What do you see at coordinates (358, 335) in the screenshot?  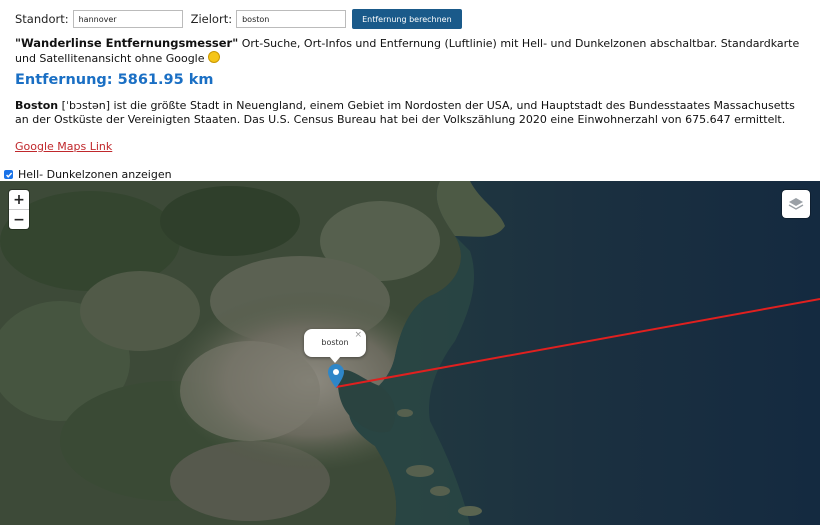 I see `popup-close-icon: ×` at bounding box center [358, 335].